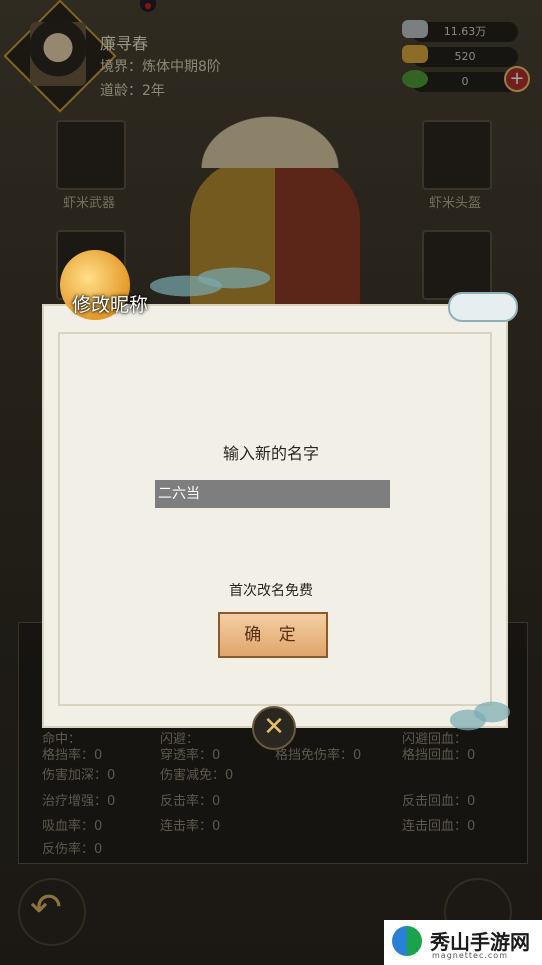  I want to click on watermark-logo-icon, so click(407, 941).